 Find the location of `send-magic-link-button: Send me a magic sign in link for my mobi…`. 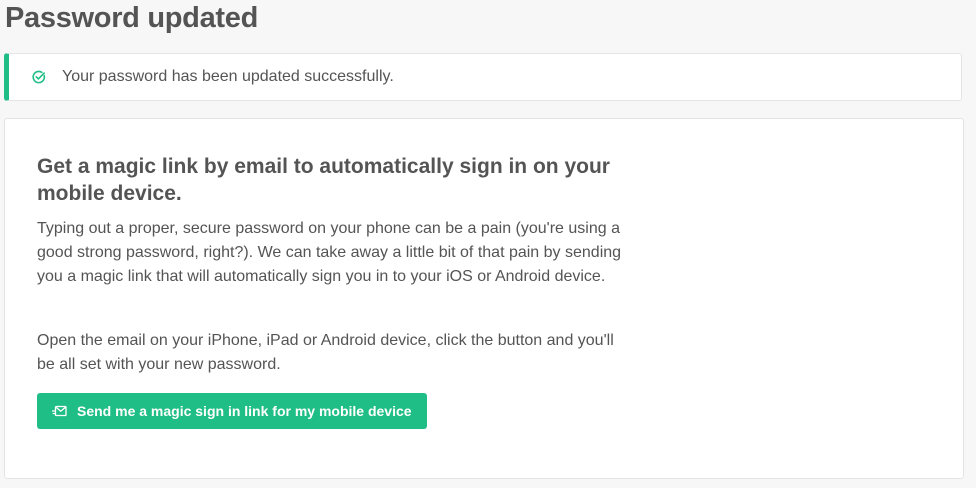

send-magic-link-button: Send me a magic sign in link for my mobi… is located at coordinates (232, 411).